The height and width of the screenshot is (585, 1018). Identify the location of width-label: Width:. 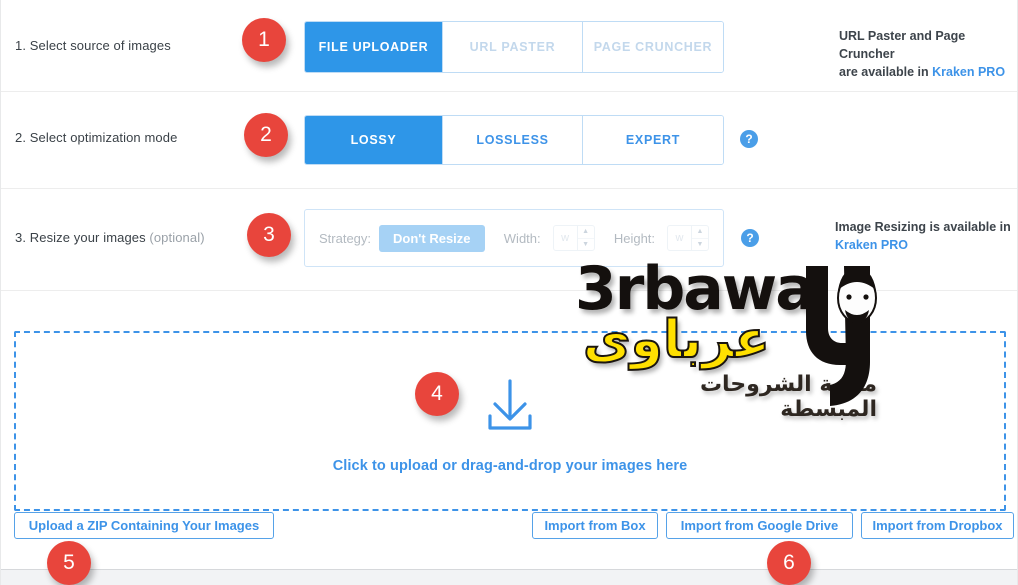
(522, 238).